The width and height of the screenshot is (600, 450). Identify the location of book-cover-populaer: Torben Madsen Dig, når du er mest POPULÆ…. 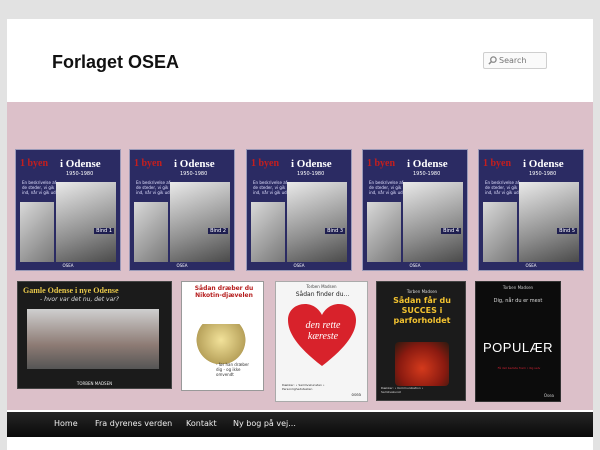
(518, 341).